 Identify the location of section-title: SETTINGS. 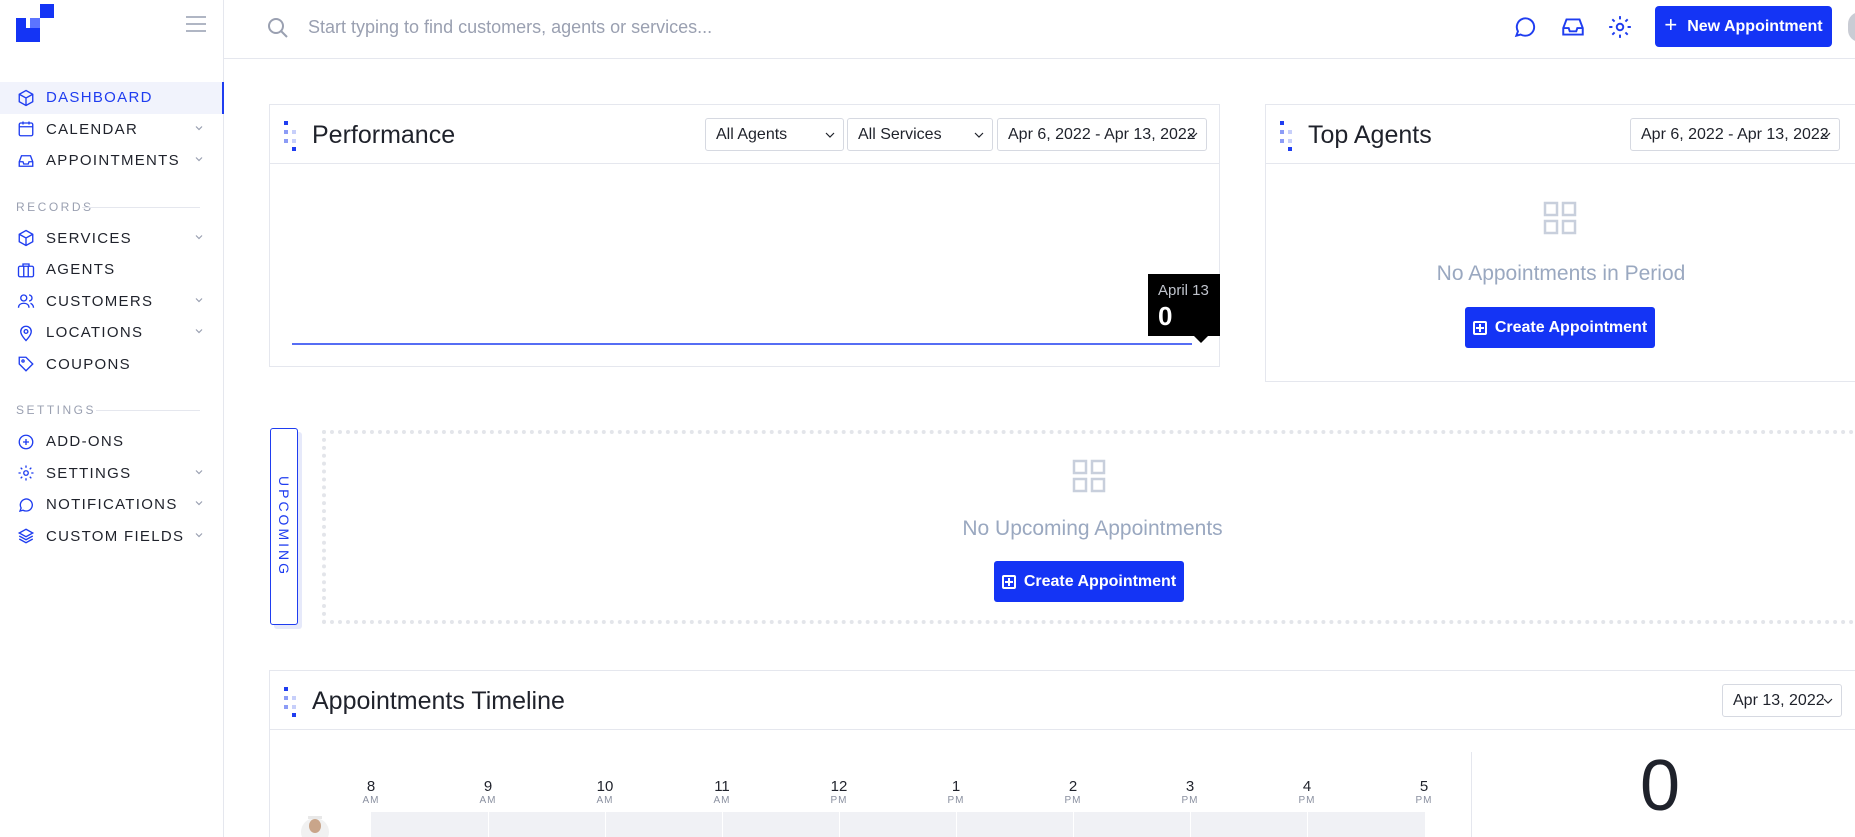
(56, 410).